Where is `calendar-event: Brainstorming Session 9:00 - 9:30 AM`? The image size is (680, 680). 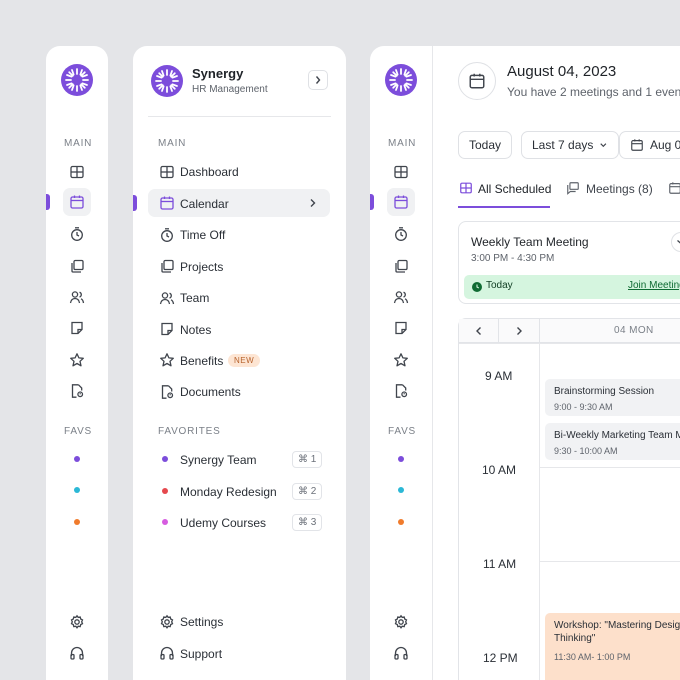
calendar-event: Brainstorming Session 9:00 - 9:30 AM is located at coordinates (612, 397).